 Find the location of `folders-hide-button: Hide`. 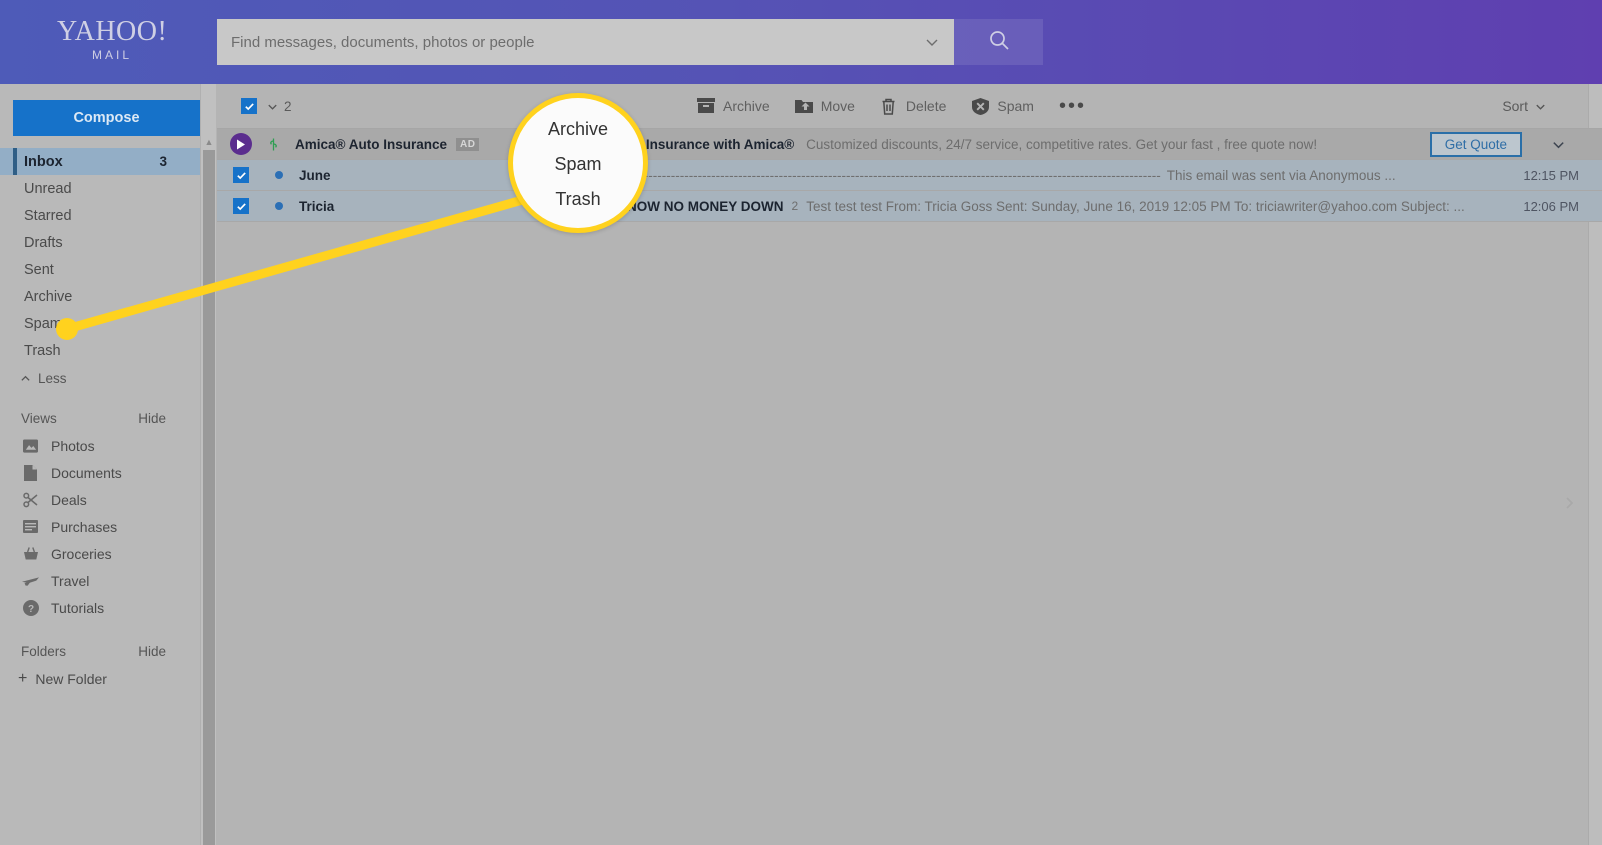

folders-hide-button: Hide is located at coordinates (152, 651).